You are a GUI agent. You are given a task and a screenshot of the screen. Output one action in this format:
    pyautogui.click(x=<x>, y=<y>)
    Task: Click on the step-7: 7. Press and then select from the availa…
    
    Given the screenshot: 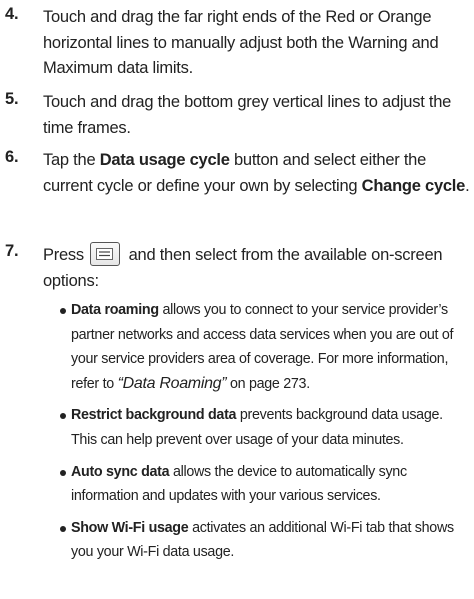 What is the action you would take?
    pyautogui.click(x=238, y=268)
    